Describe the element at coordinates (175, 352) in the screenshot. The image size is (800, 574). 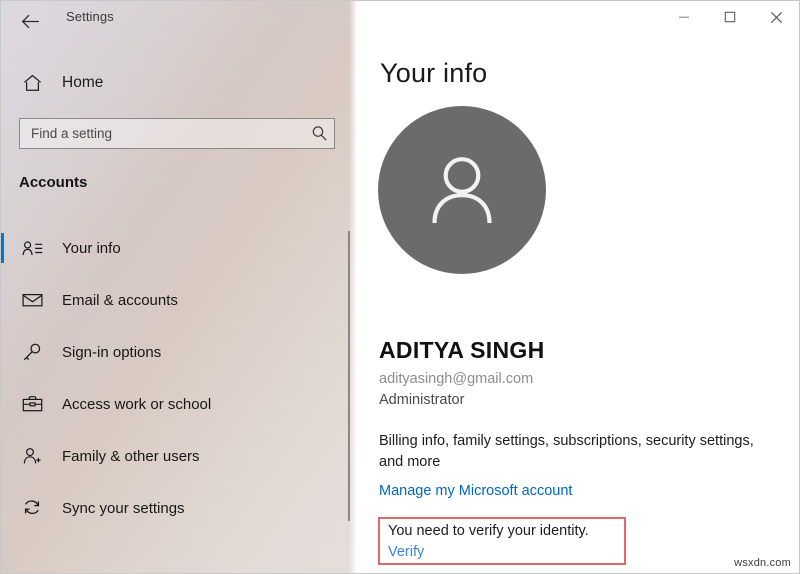
I see `sidebar-item-sign-in-options: Sign-in options` at that location.